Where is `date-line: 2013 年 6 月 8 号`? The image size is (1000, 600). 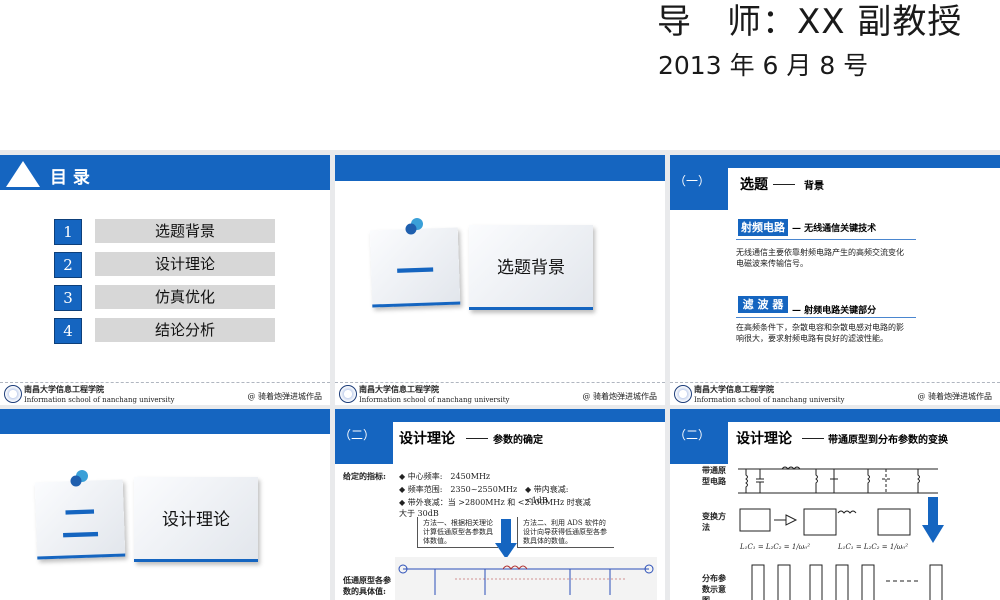
date-line: 2013 年 6 月 8 号 is located at coordinates (763, 65).